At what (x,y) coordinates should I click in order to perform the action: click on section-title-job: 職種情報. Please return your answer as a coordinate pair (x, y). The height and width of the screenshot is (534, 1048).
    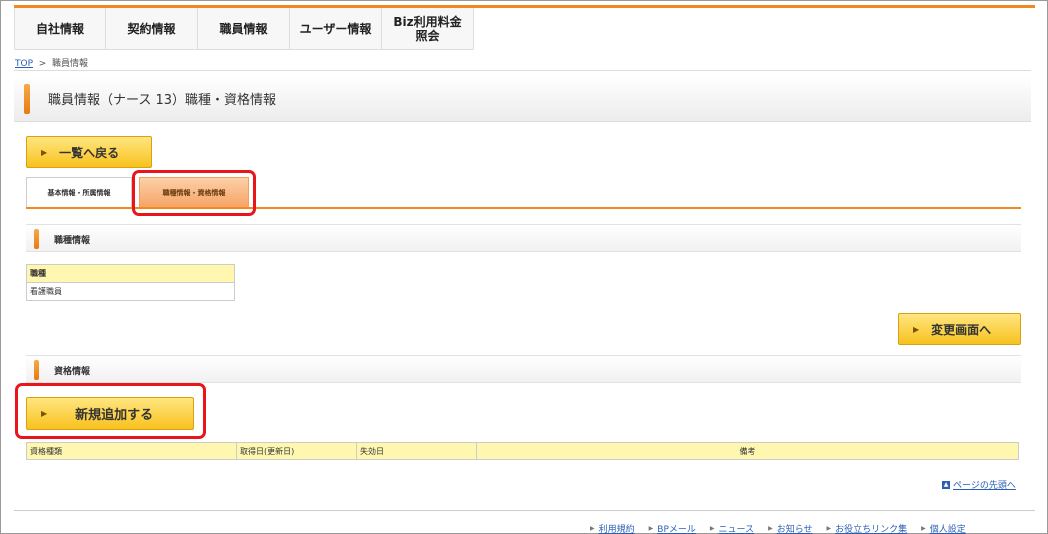
    Looking at the image, I should click on (72, 241).